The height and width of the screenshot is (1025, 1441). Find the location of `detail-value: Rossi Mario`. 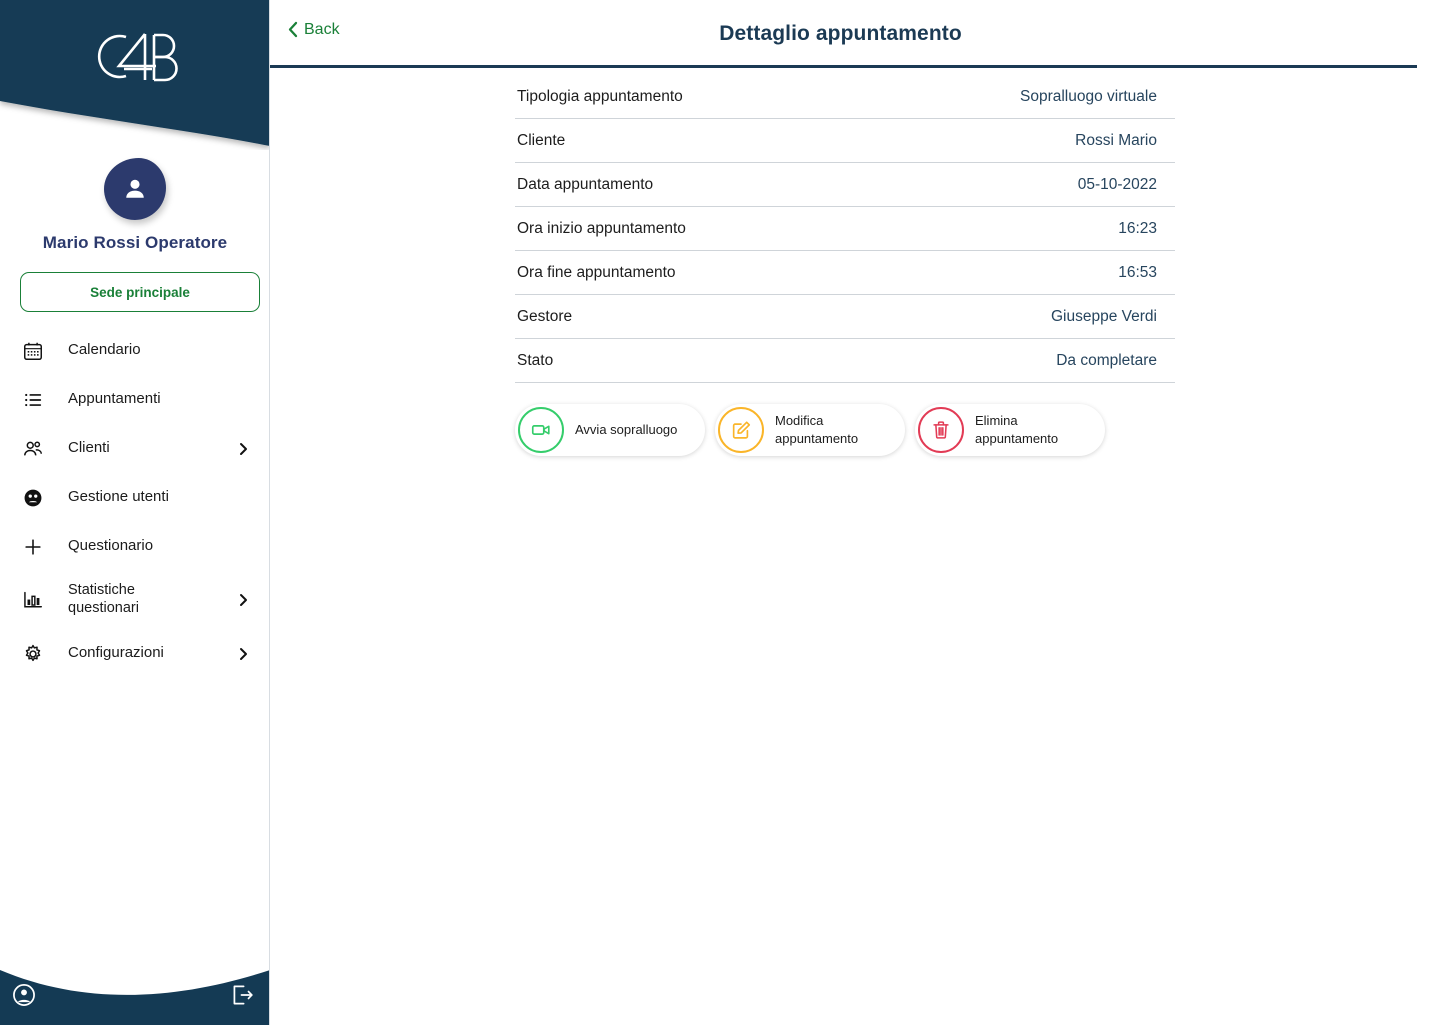

detail-value: Rossi Mario is located at coordinates (1116, 140).